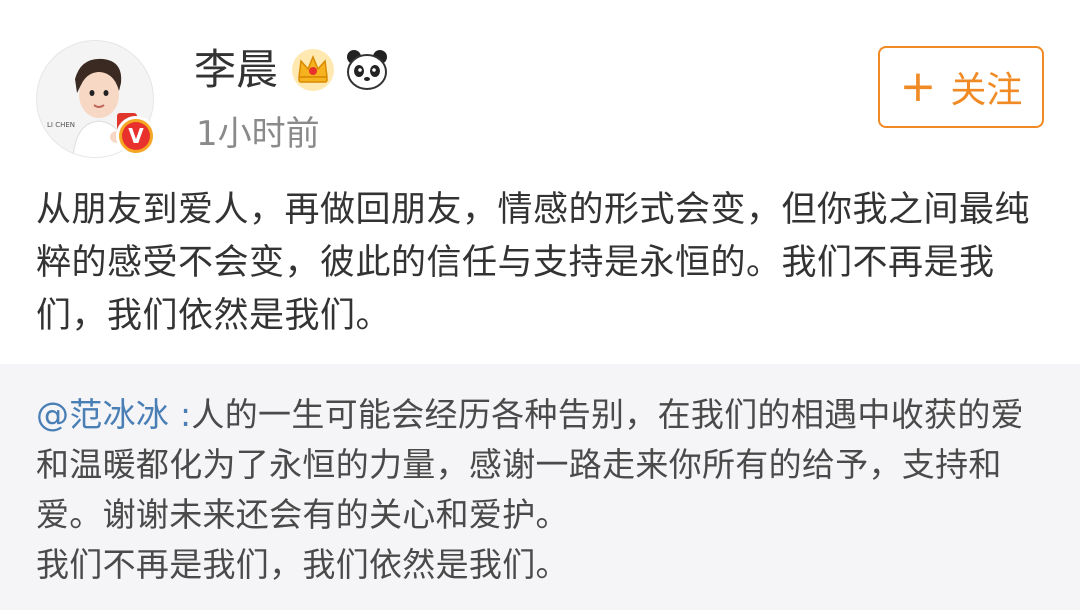  Describe the element at coordinates (302, 564) in the screenshot. I see `repost-body-last-line: 我们不再是我们，我们依然是我们。` at that location.